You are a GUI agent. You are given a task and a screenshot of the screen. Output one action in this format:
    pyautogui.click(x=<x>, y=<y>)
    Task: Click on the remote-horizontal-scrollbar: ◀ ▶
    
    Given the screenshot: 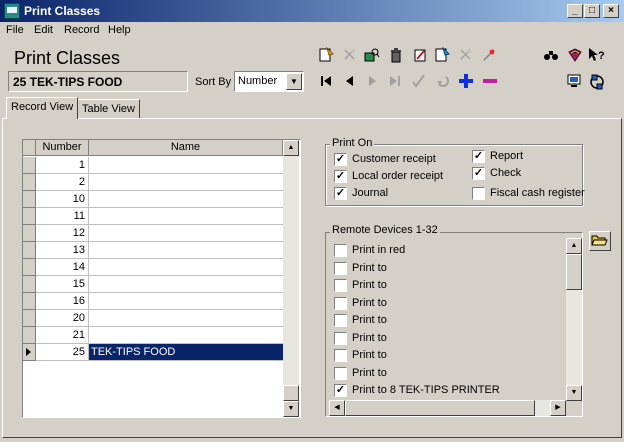 What is the action you would take?
    pyautogui.click(x=447, y=408)
    